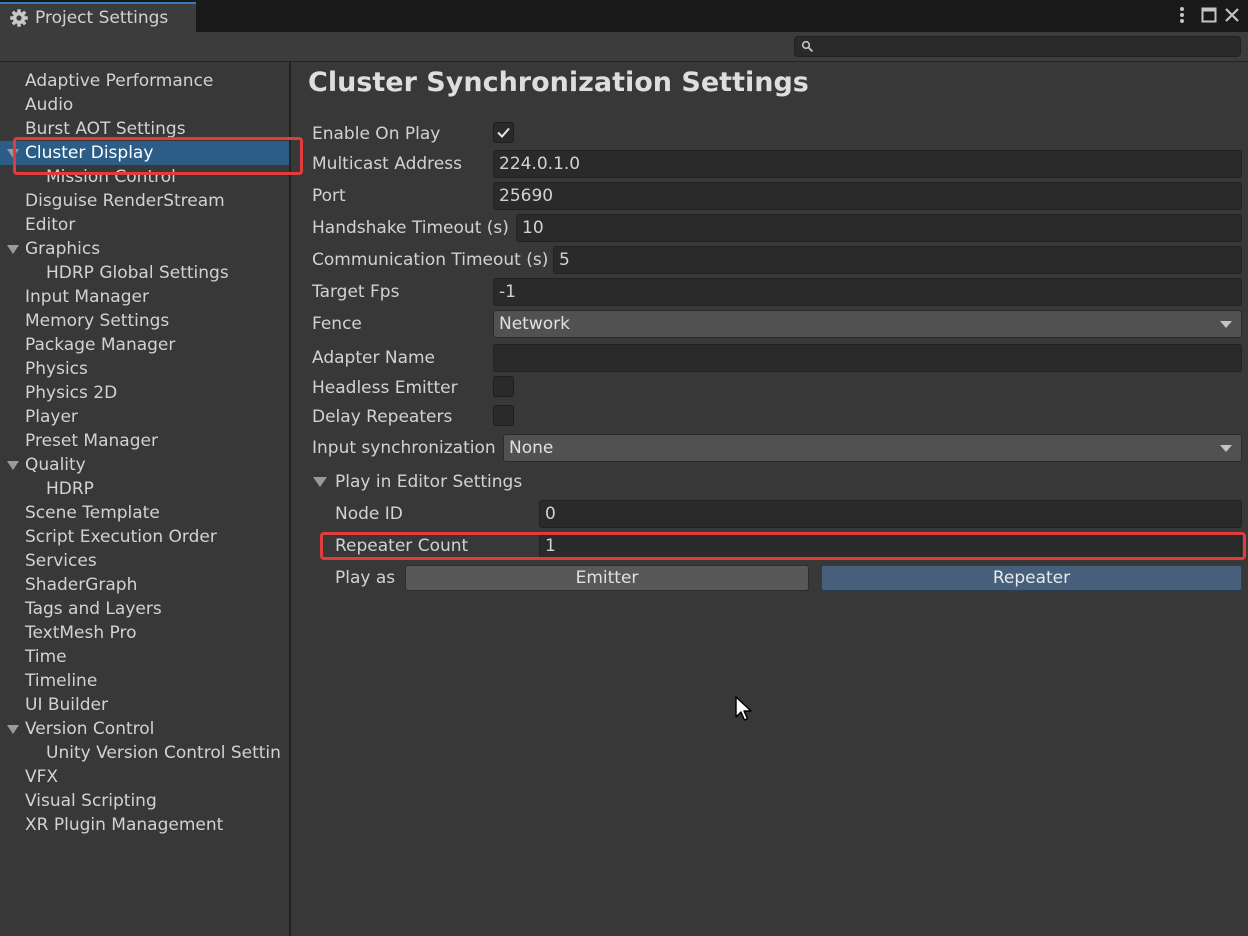  What do you see at coordinates (329, 196) in the screenshot?
I see `port-label: Port` at bounding box center [329, 196].